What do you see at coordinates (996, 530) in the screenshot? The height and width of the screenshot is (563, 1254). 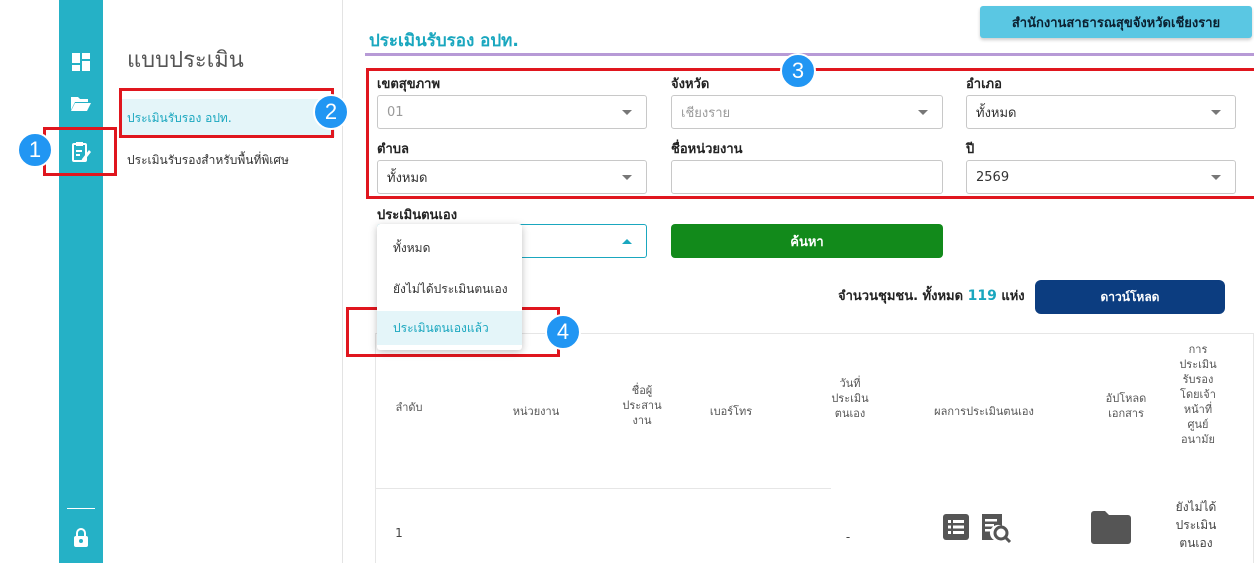 I see `document-search-icon` at bounding box center [996, 530].